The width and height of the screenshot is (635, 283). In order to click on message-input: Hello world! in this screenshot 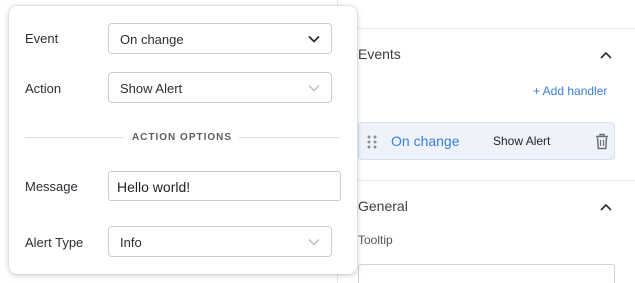, I will do `click(224, 186)`.